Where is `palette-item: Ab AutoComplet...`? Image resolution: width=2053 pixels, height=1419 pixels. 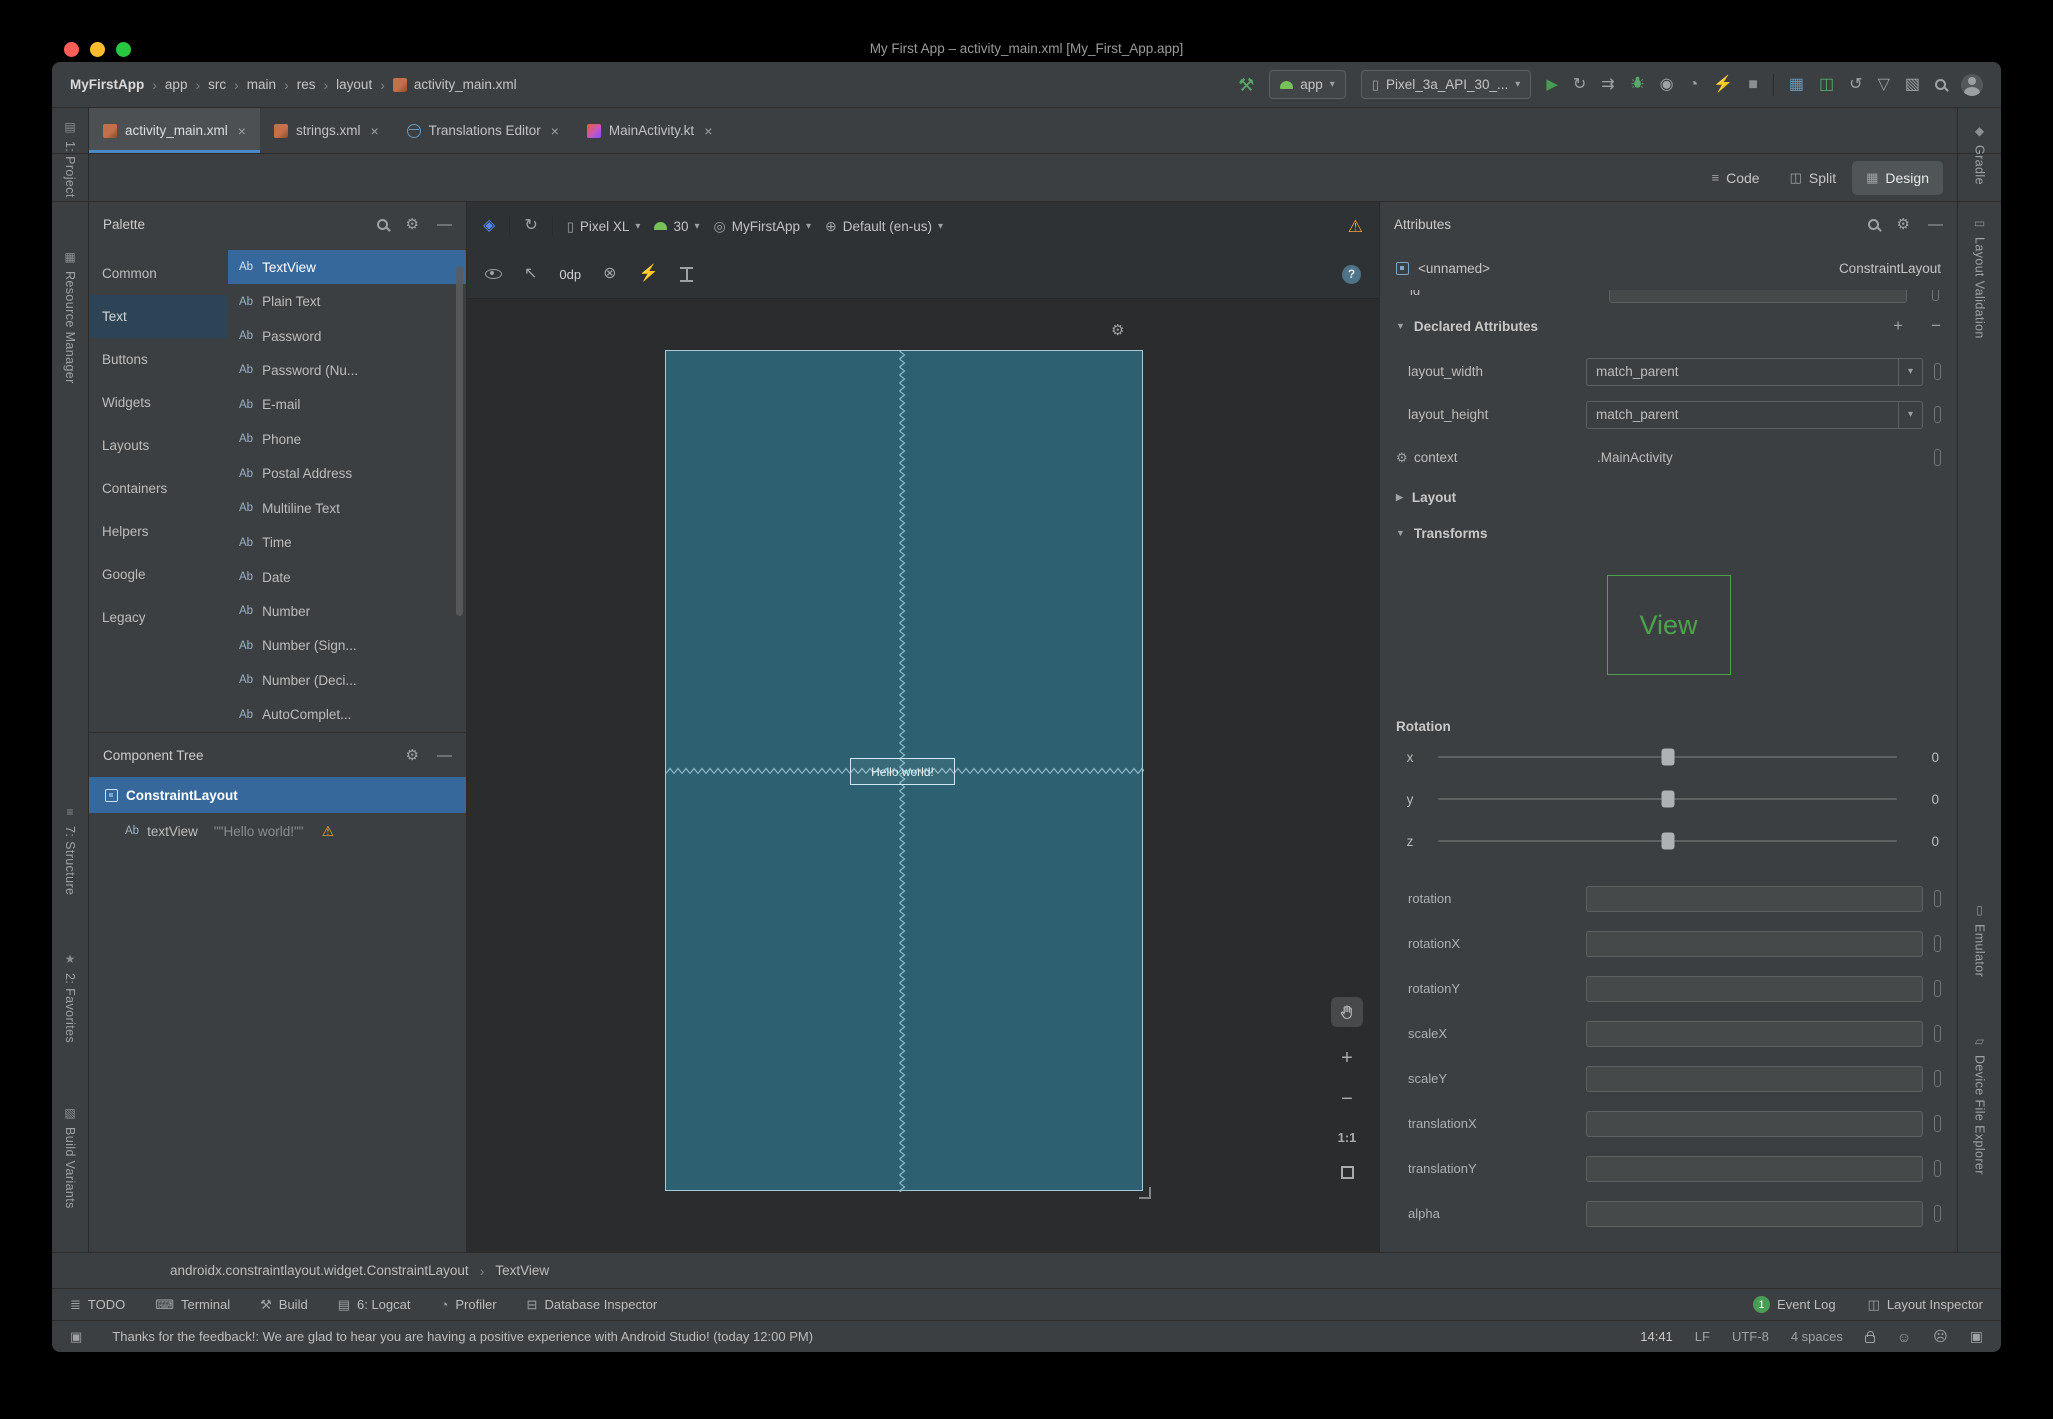 palette-item: Ab AutoComplet... is located at coordinates (347, 714).